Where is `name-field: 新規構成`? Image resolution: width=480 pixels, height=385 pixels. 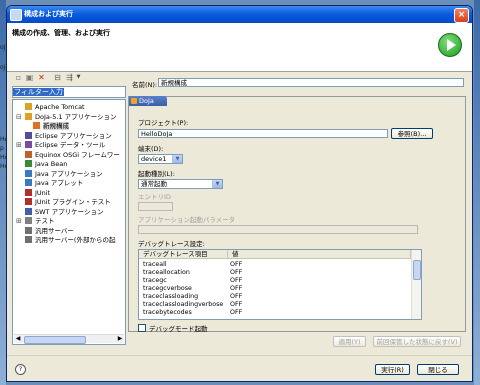 name-field: 新規構成 is located at coordinates (311, 82).